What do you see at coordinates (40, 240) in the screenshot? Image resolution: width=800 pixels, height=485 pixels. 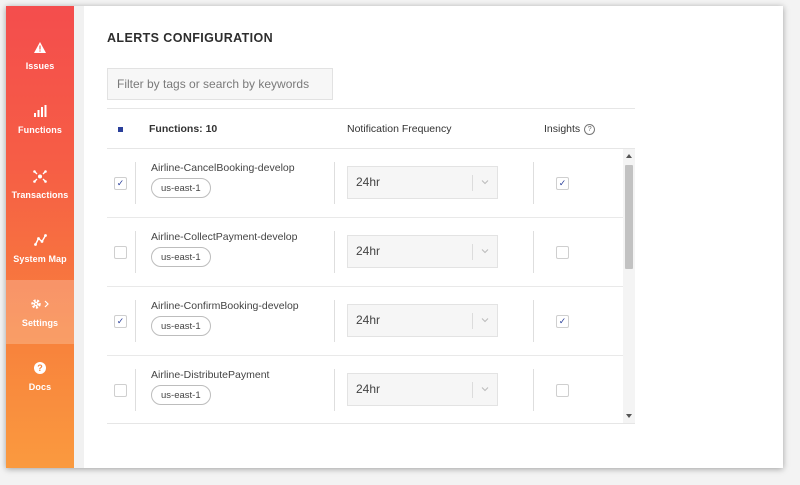 I see `system-map-icon` at bounding box center [40, 240].